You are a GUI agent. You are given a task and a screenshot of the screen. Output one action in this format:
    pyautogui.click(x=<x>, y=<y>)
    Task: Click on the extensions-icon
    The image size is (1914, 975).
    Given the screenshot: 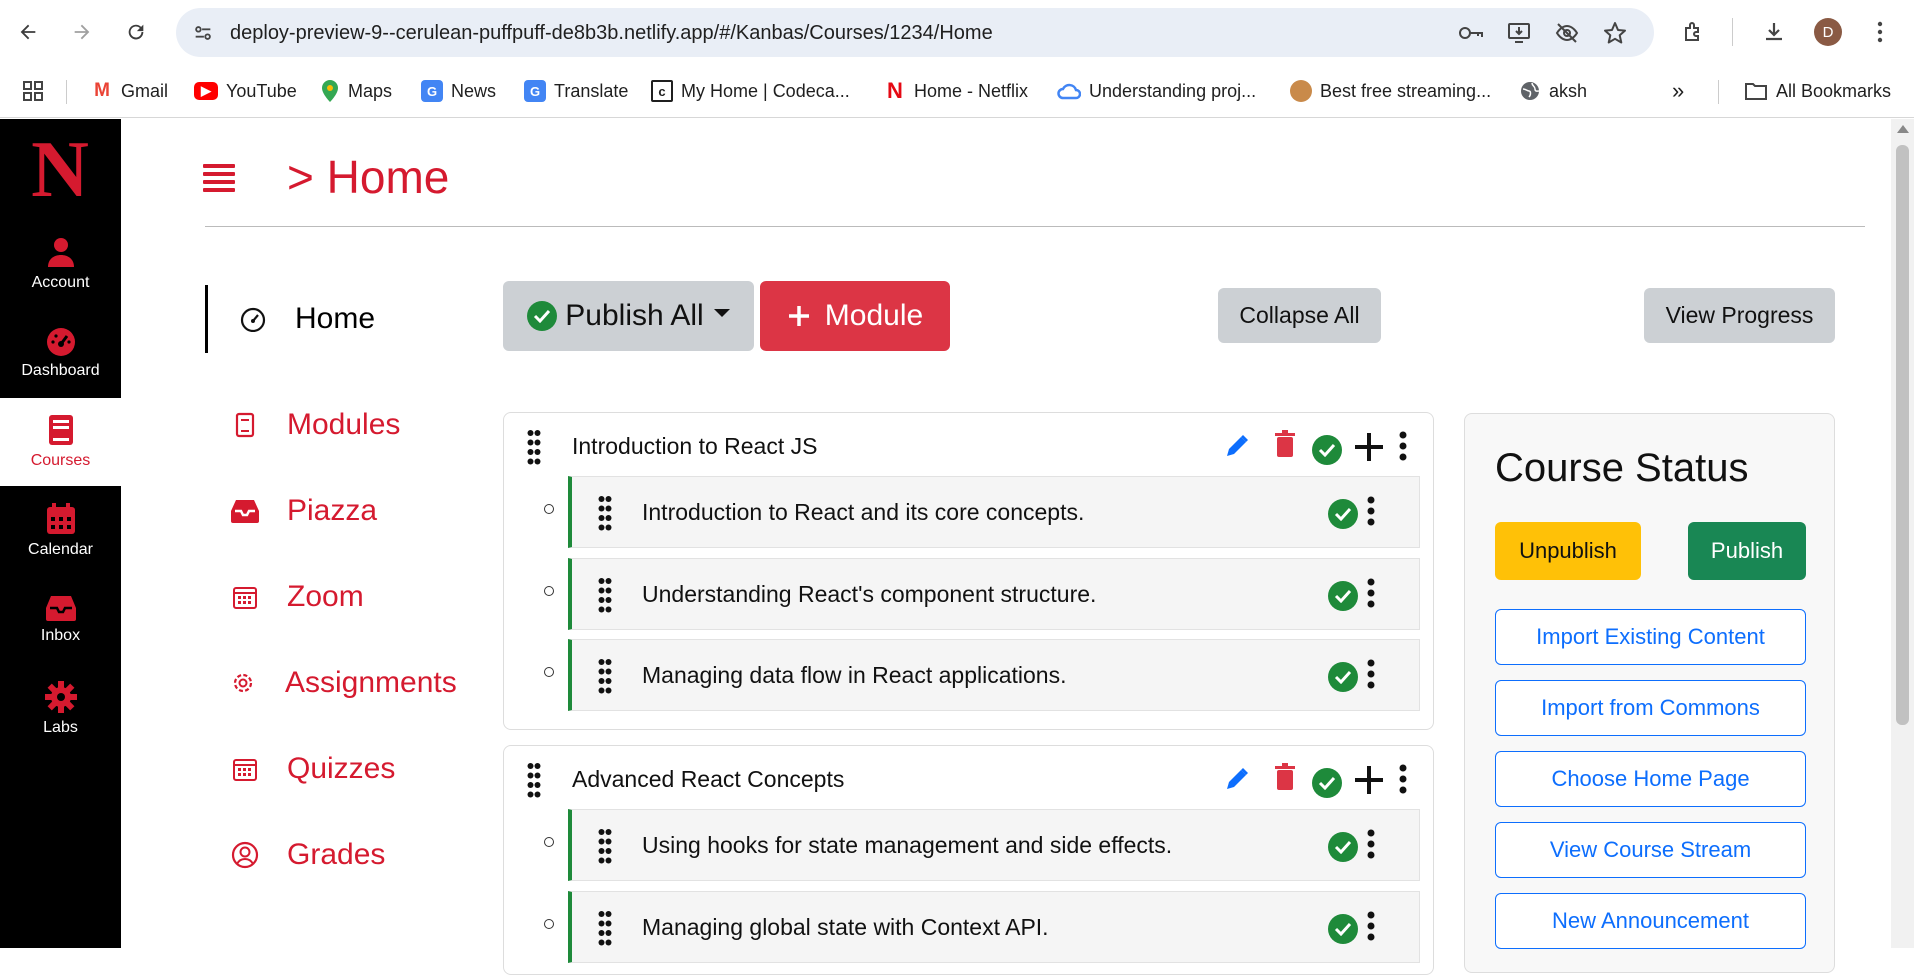 What is the action you would take?
    pyautogui.click(x=1694, y=32)
    